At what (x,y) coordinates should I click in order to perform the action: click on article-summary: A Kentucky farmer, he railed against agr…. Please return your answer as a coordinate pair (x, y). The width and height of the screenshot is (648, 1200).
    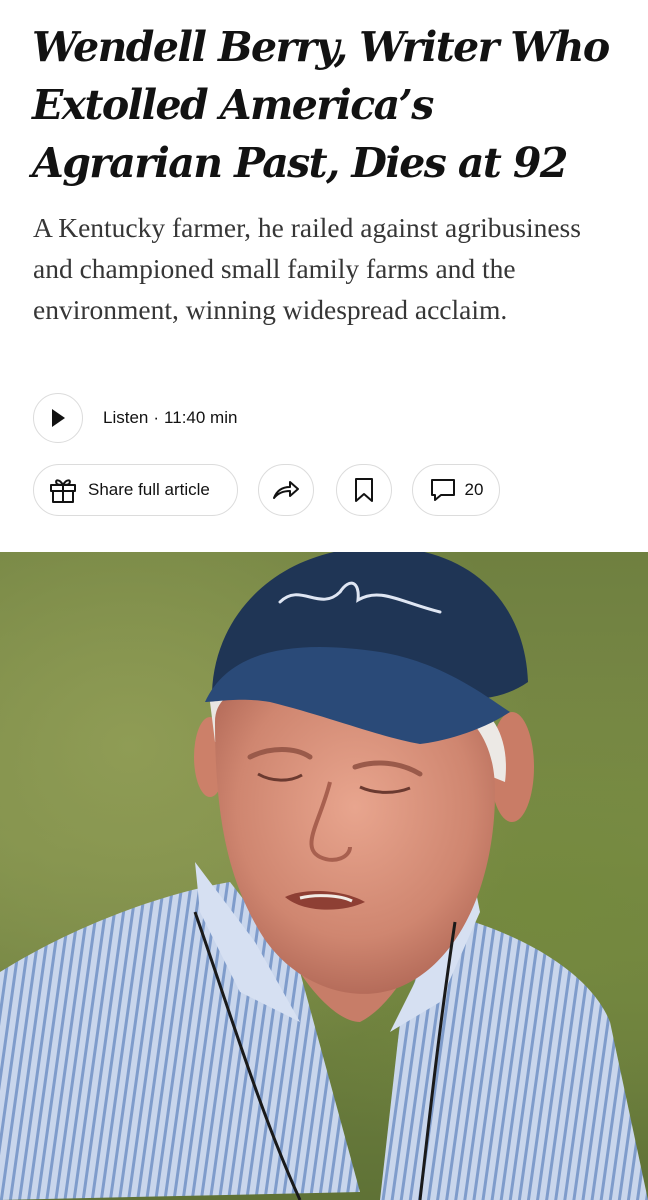
    Looking at the image, I should click on (307, 268).